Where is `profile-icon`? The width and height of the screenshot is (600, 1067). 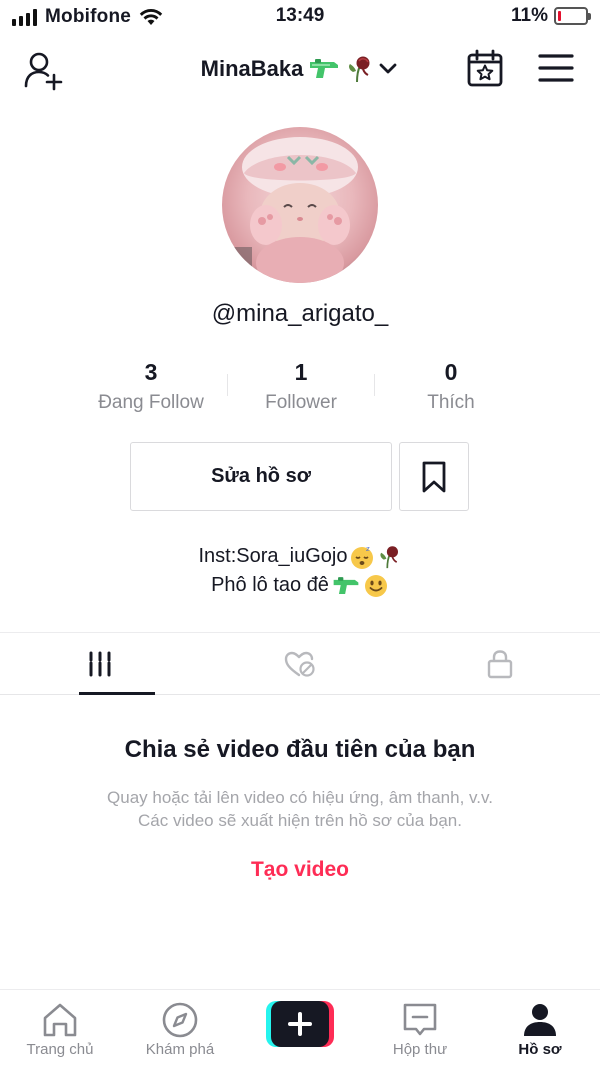 profile-icon is located at coordinates (540, 1020).